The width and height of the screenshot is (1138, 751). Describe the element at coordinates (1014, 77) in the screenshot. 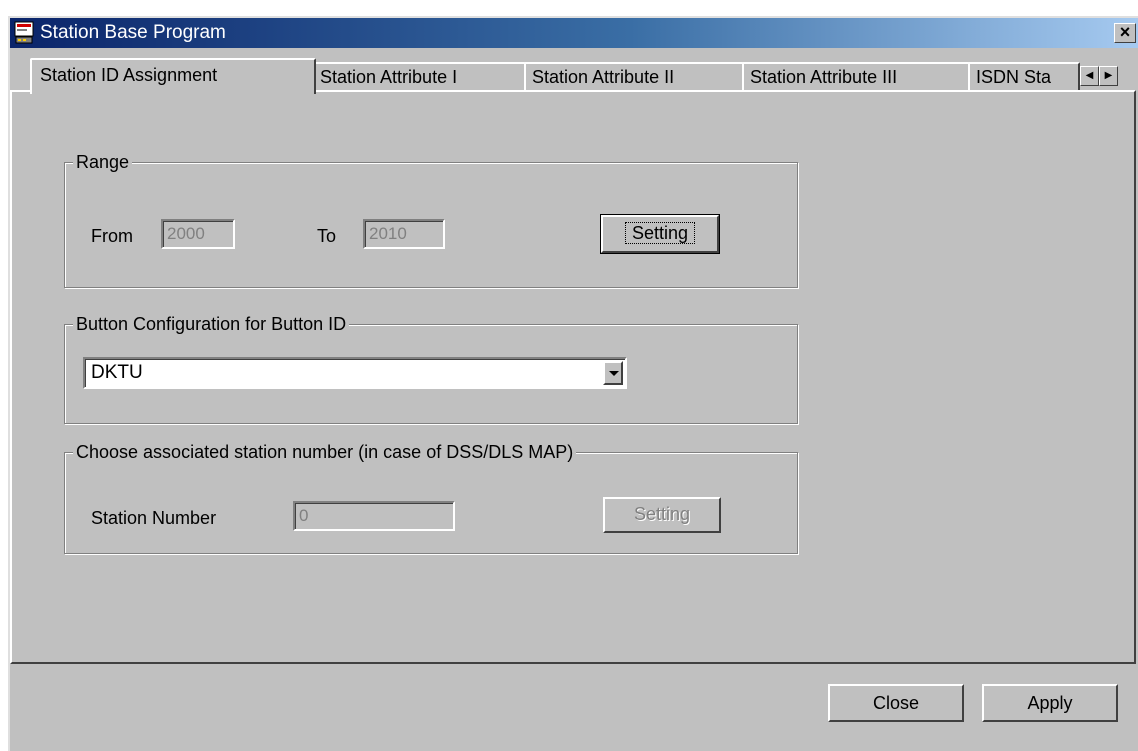

I see `tab-label: ISDN Sta` at that location.